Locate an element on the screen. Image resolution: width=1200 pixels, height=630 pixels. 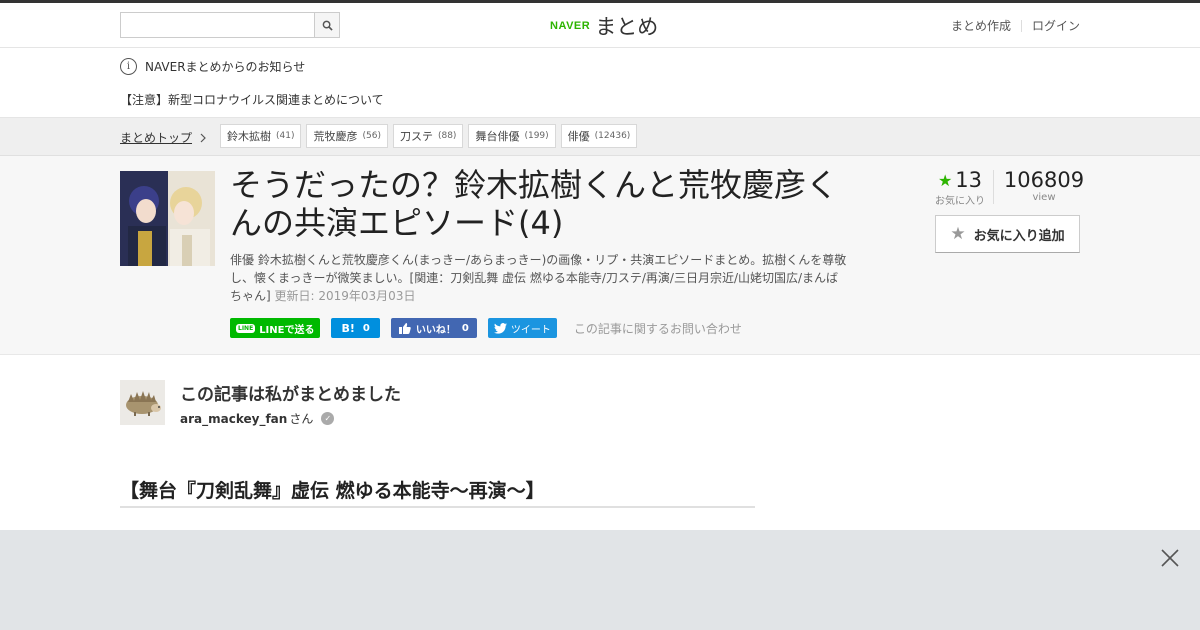
top-links: まとめ作成 ログイン is located at coordinates (1015, 25).